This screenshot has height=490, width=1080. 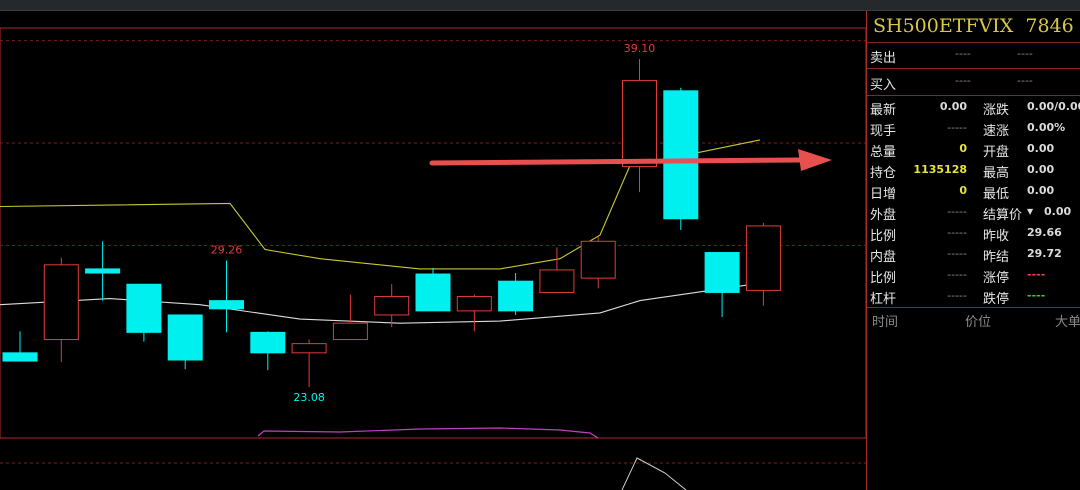 I want to click on buy-label: 买入, so click(x=883, y=85).